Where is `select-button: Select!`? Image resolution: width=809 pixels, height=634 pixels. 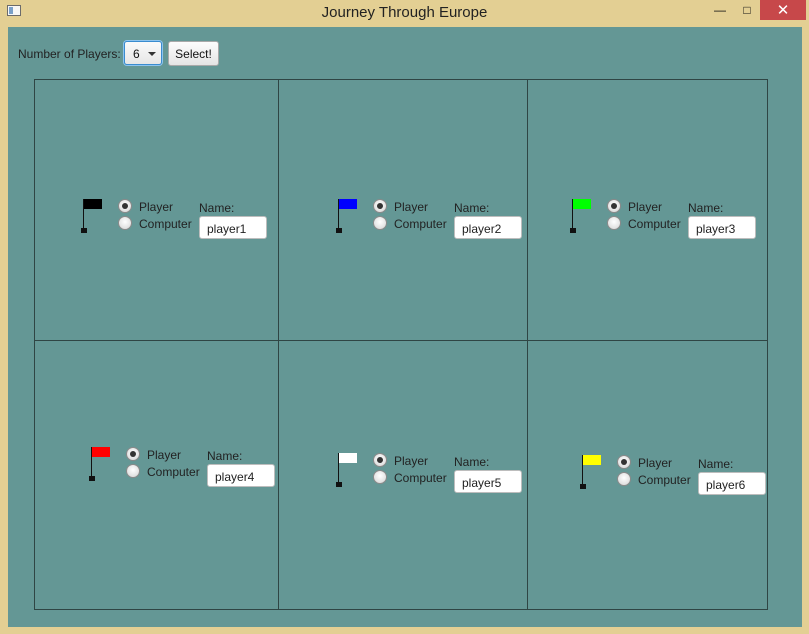 select-button: Select! is located at coordinates (193, 53).